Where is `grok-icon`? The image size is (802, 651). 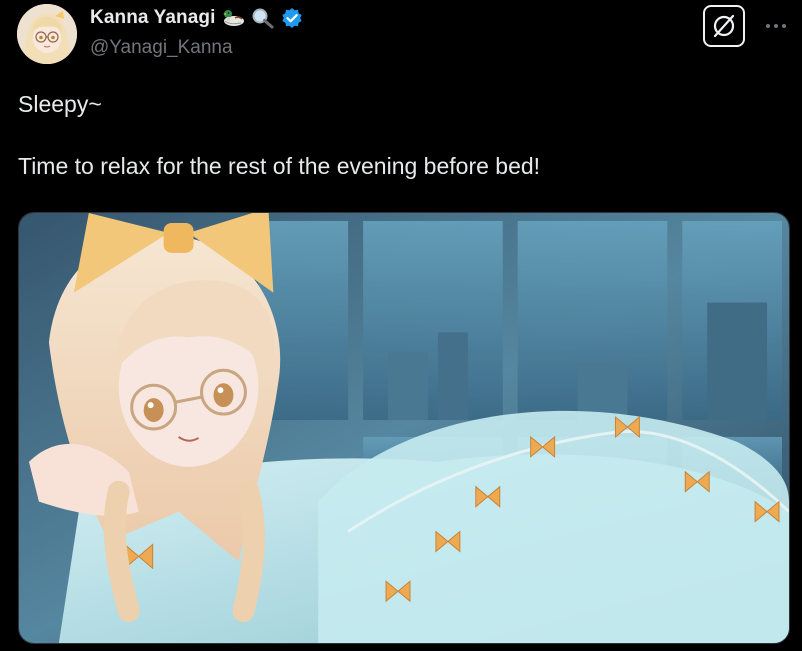 grok-icon is located at coordinates (724, 26).